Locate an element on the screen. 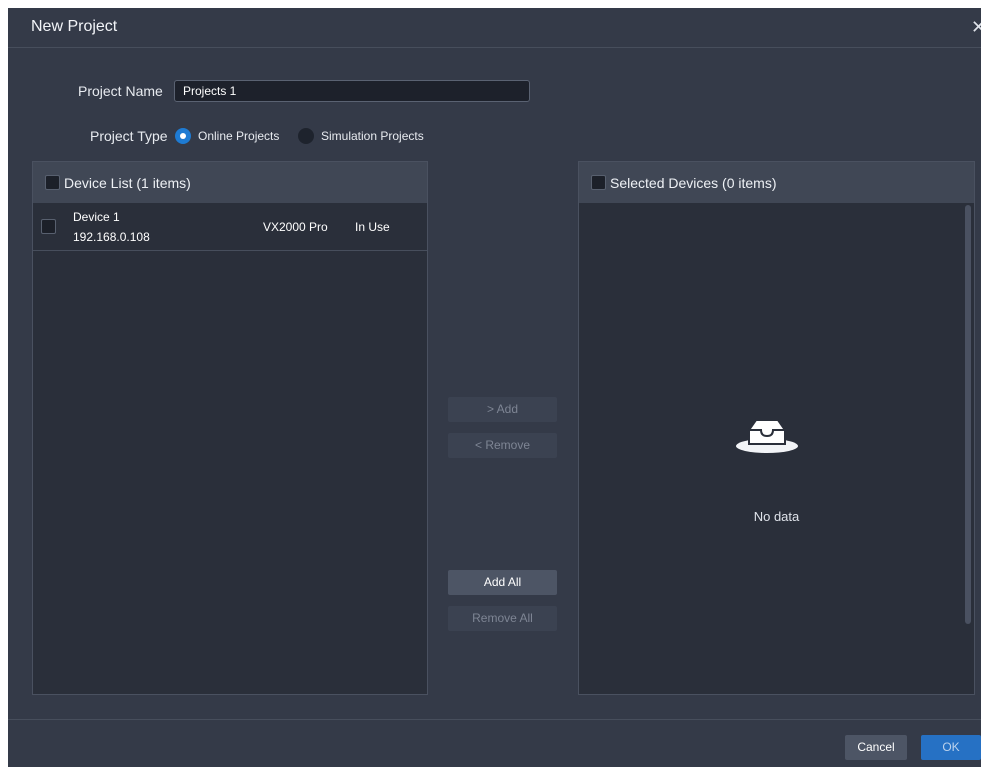  add-button: > Add is located at coordinates (502, 409).